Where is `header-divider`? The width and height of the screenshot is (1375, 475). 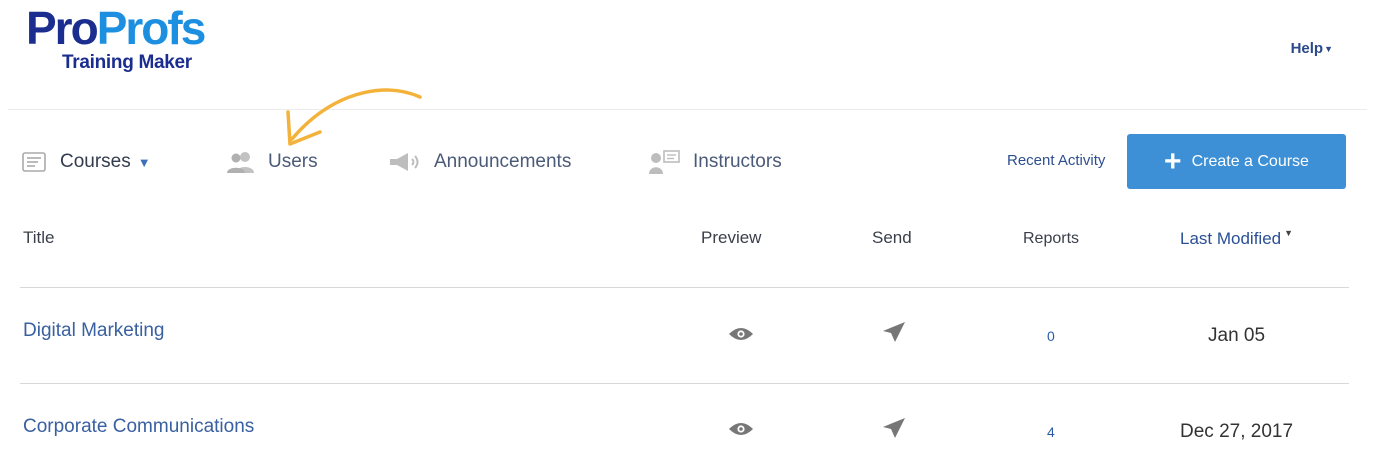
header-divider is located at coordinates (687, 109).